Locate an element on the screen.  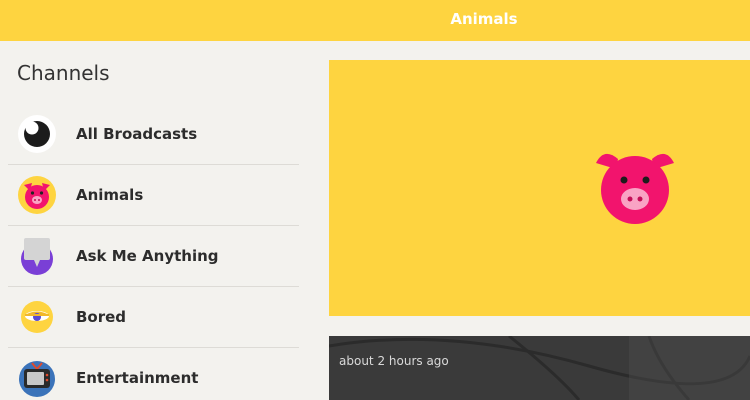
channel-label: Ask Me Anything is located at coordinates (147, 256).